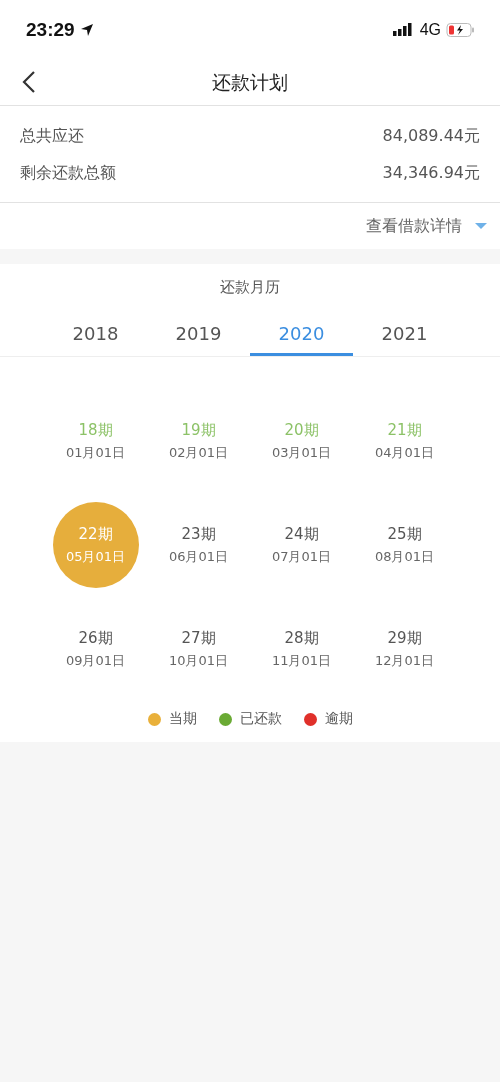 The image size is (500, 1082). I want to click on legend-label: 当期, so click(182, 719).